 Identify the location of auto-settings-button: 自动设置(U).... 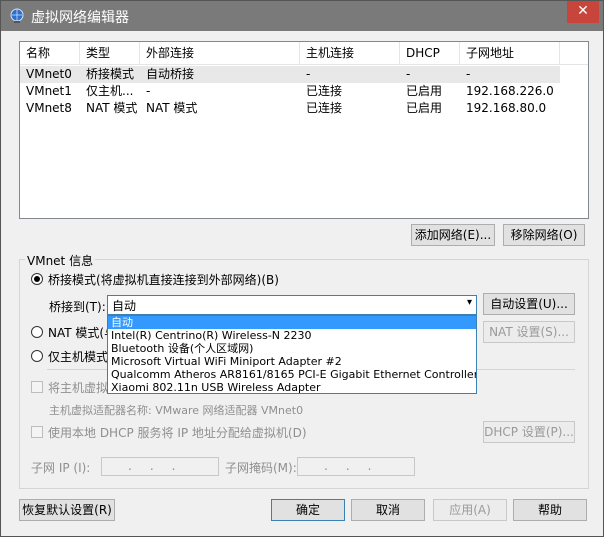
(529, 304).